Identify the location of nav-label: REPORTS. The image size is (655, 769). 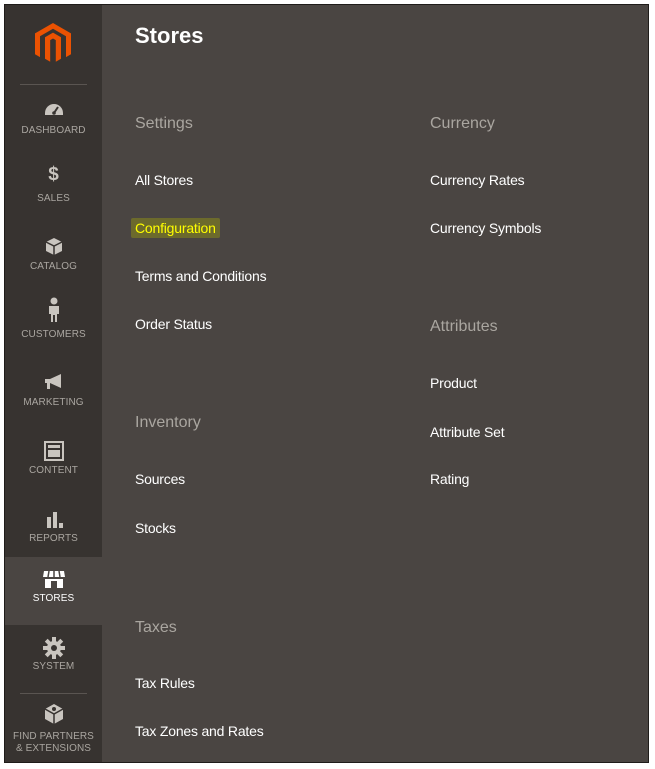
(53, 538).